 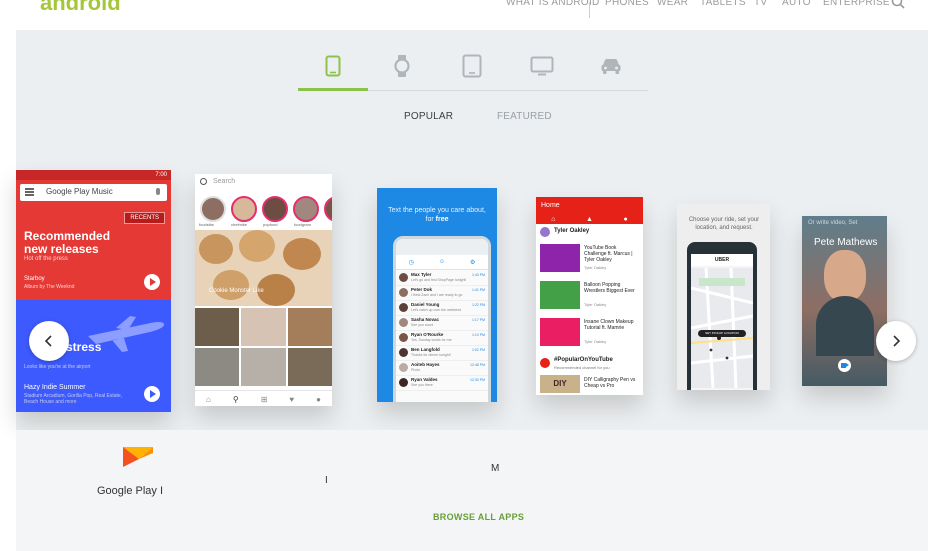 I want to click on carousel-next-button, so click(x=896, y=341).